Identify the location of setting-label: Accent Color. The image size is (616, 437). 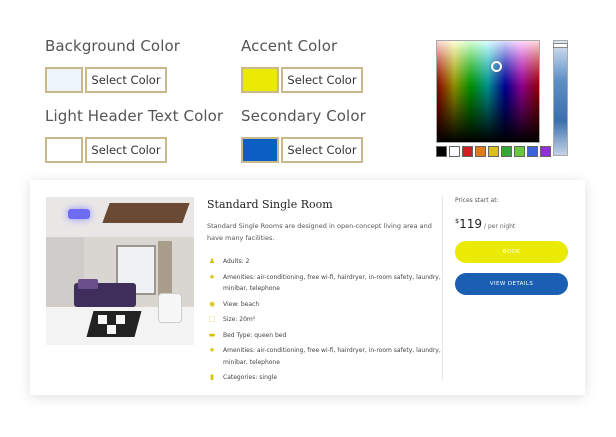
(289, 46).